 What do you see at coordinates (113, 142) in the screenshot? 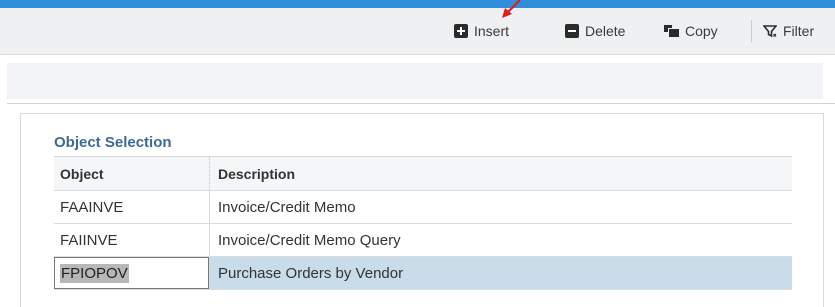
I see `section-title: Object Selection` at bounding box center [113, 142].